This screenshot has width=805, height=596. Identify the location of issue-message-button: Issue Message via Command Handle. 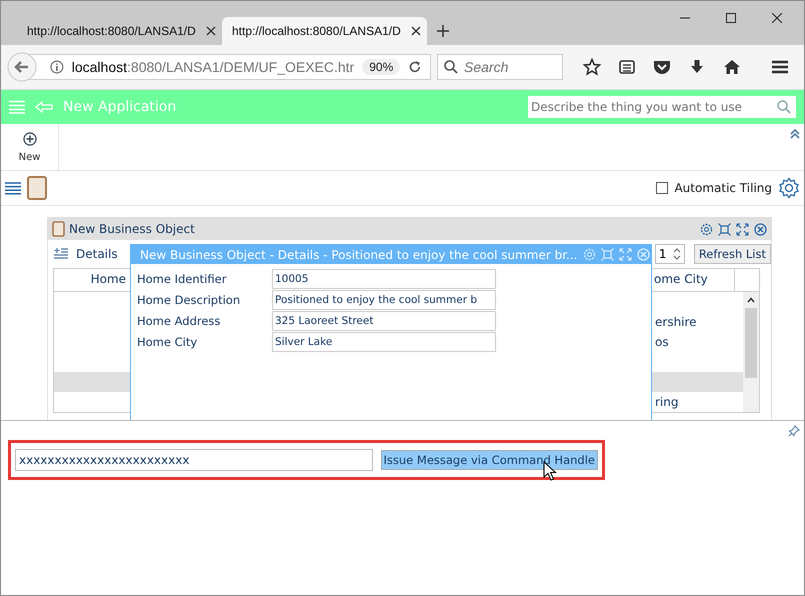
(489, 460).